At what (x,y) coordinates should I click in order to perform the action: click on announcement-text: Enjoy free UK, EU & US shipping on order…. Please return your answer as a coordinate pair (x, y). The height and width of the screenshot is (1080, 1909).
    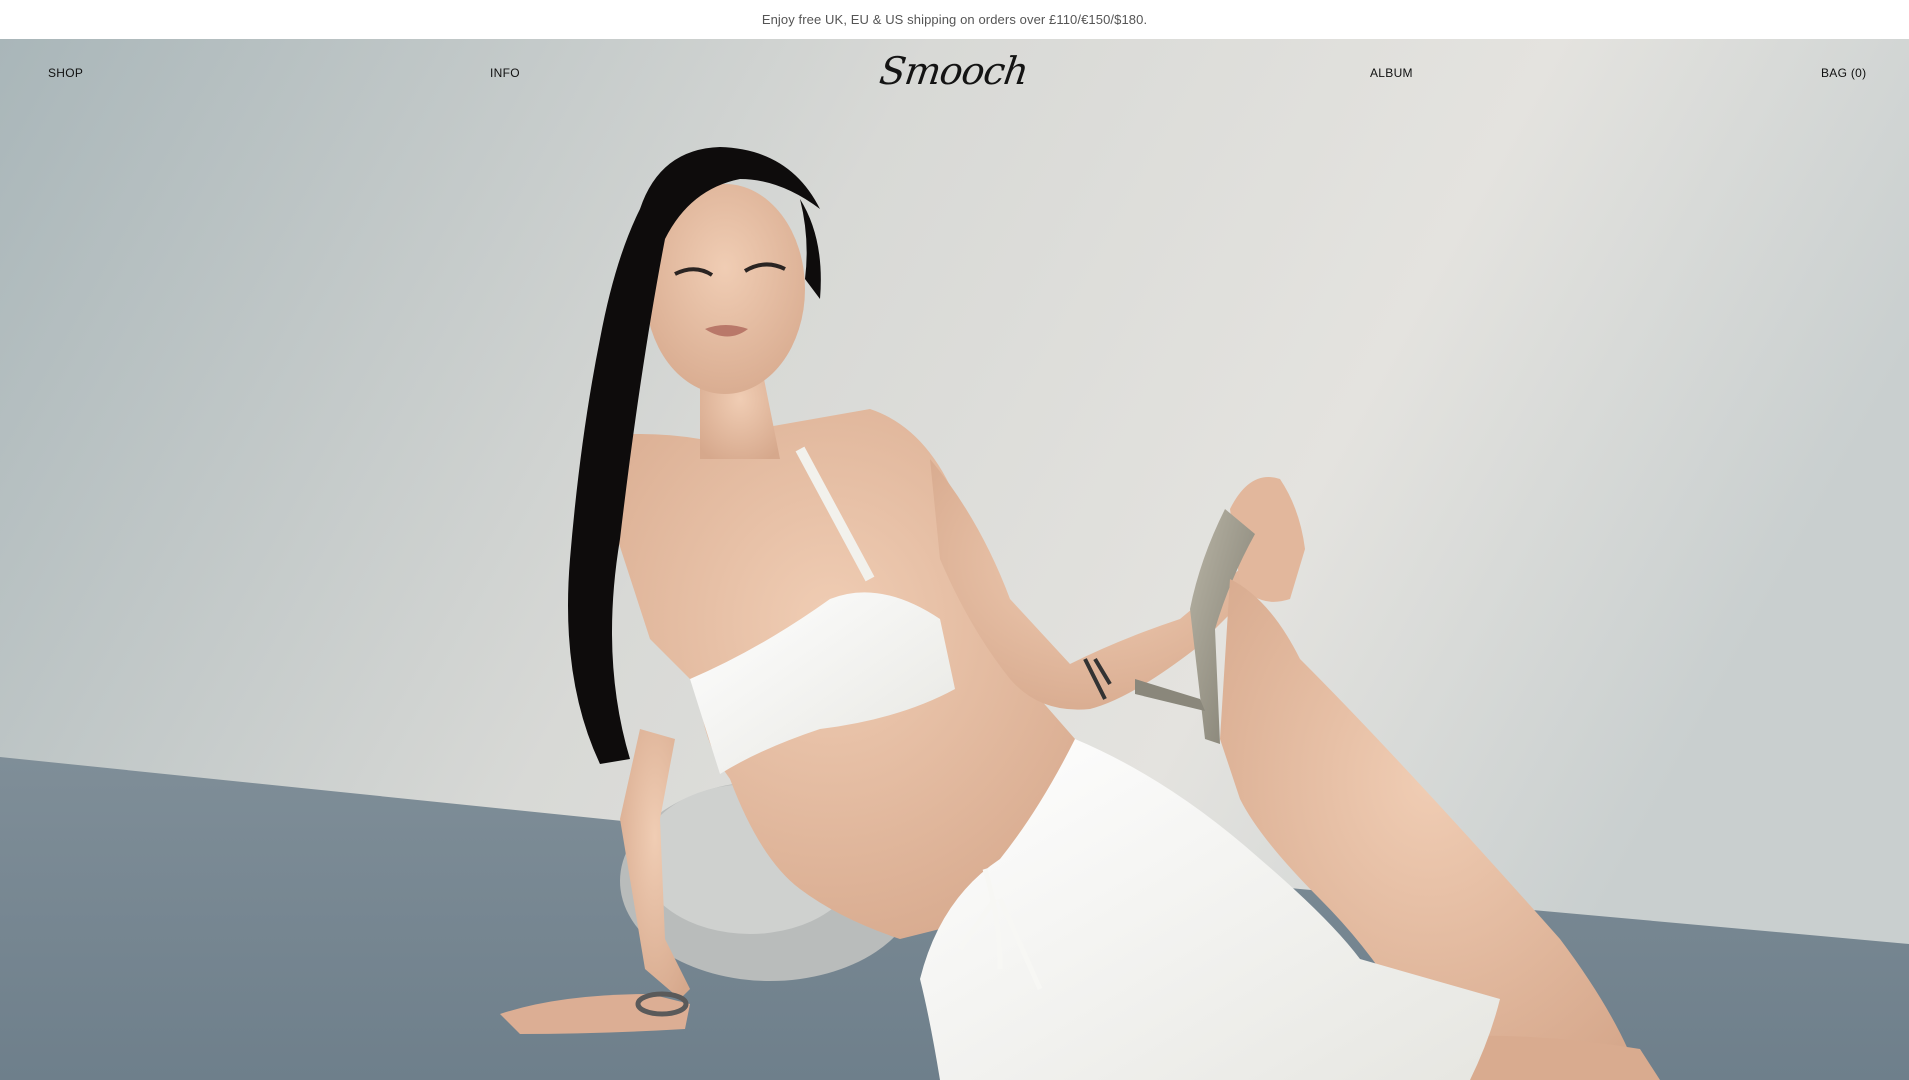
    Looking at the image, I should click on (954, 19).